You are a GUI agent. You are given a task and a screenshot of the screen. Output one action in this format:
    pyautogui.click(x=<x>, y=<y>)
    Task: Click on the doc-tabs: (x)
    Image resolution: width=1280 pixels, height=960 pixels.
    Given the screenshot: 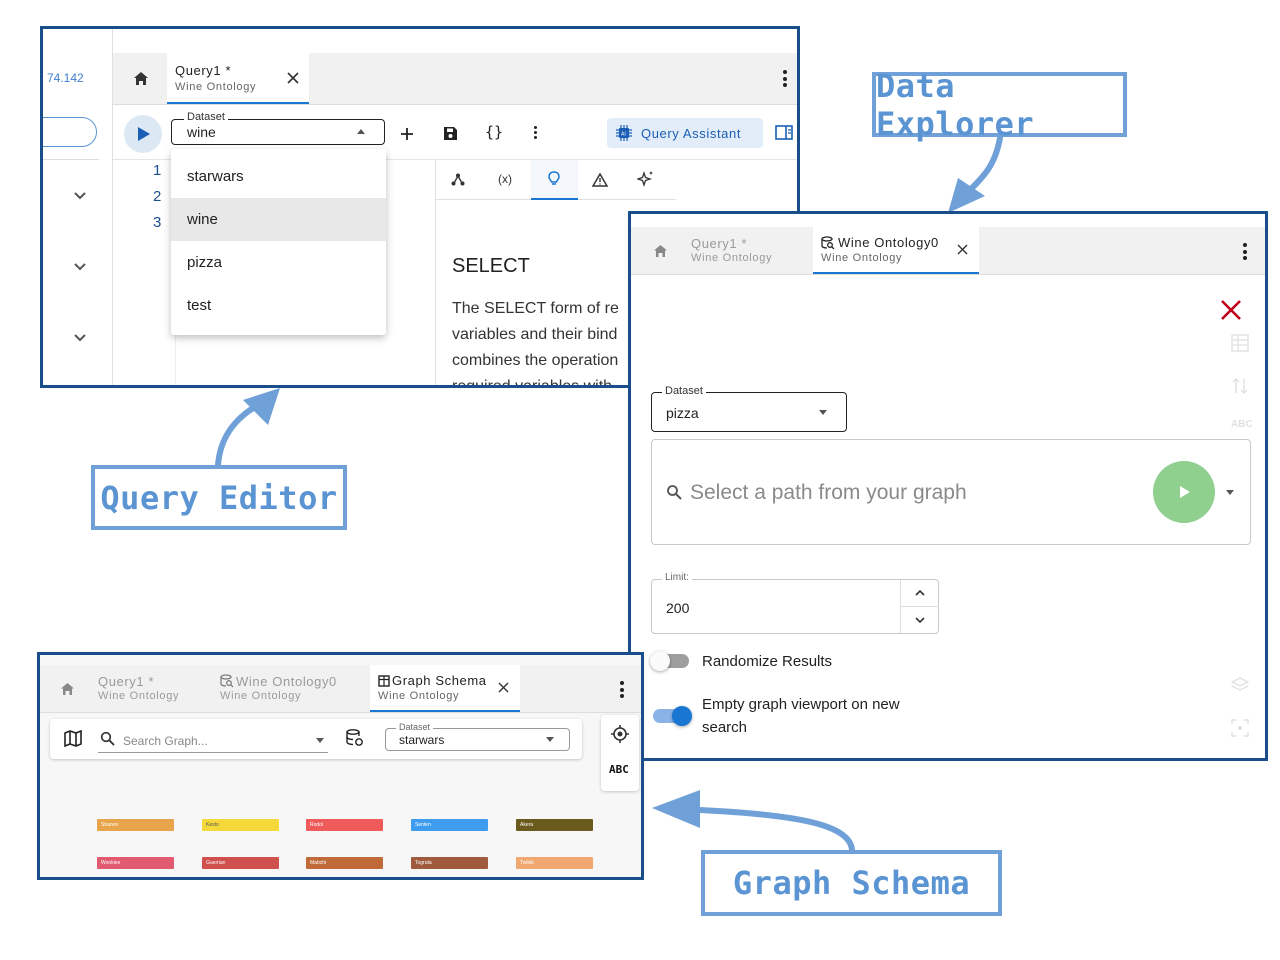 What is the action you would take?
    pyautogui.click(x=556, y=180)
    